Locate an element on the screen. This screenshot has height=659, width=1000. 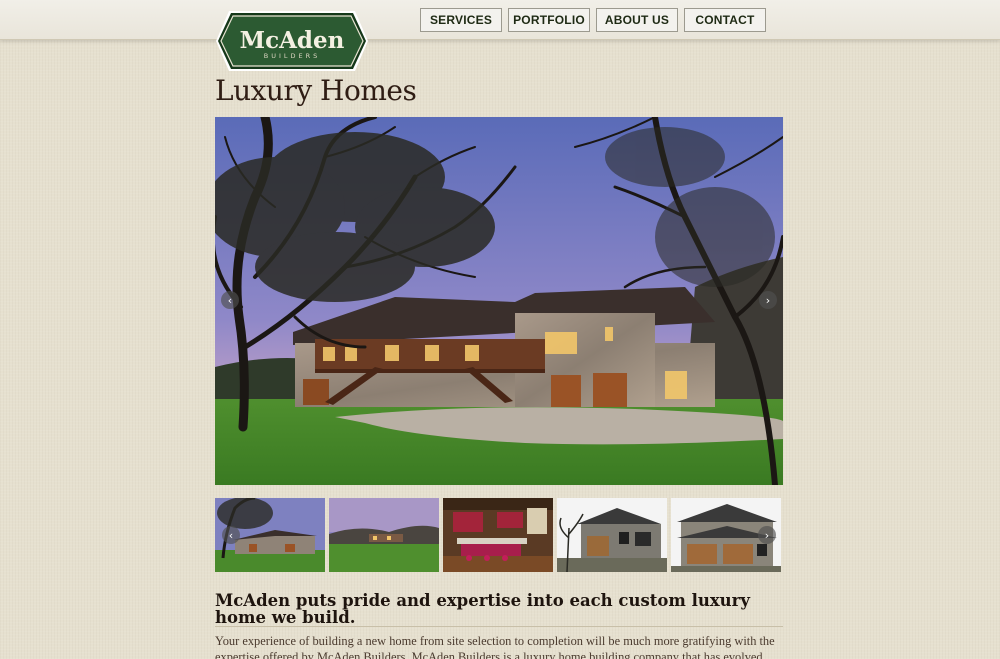
hero-prev-arrow: ‹ is located at coordinates (230, 300).